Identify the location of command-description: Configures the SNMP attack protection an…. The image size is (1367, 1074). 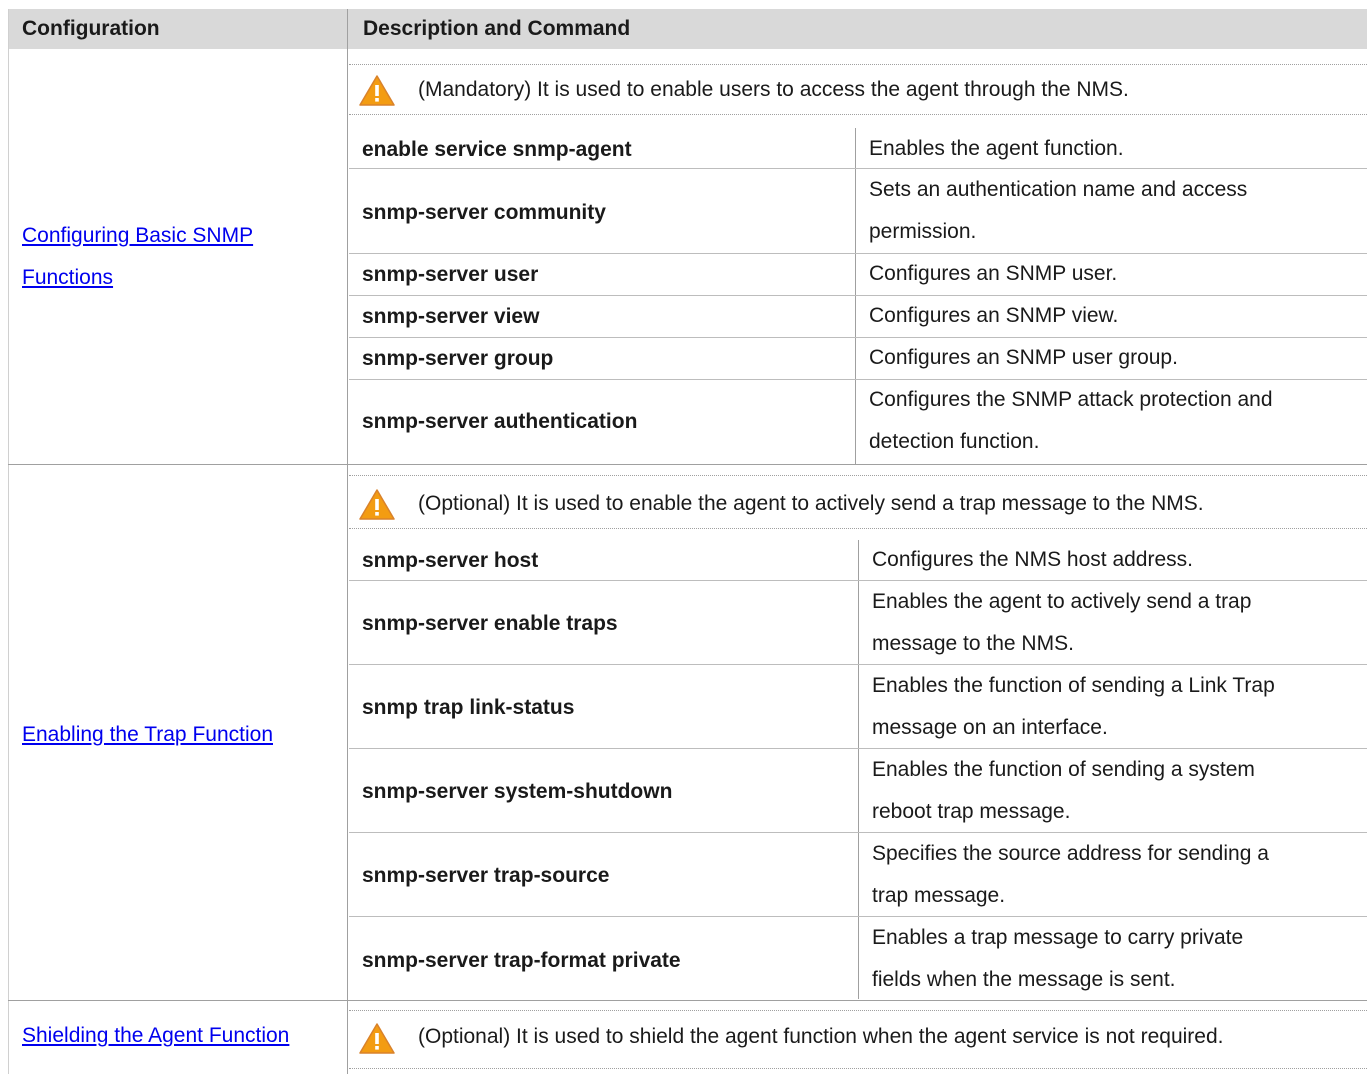
(1104, 421).